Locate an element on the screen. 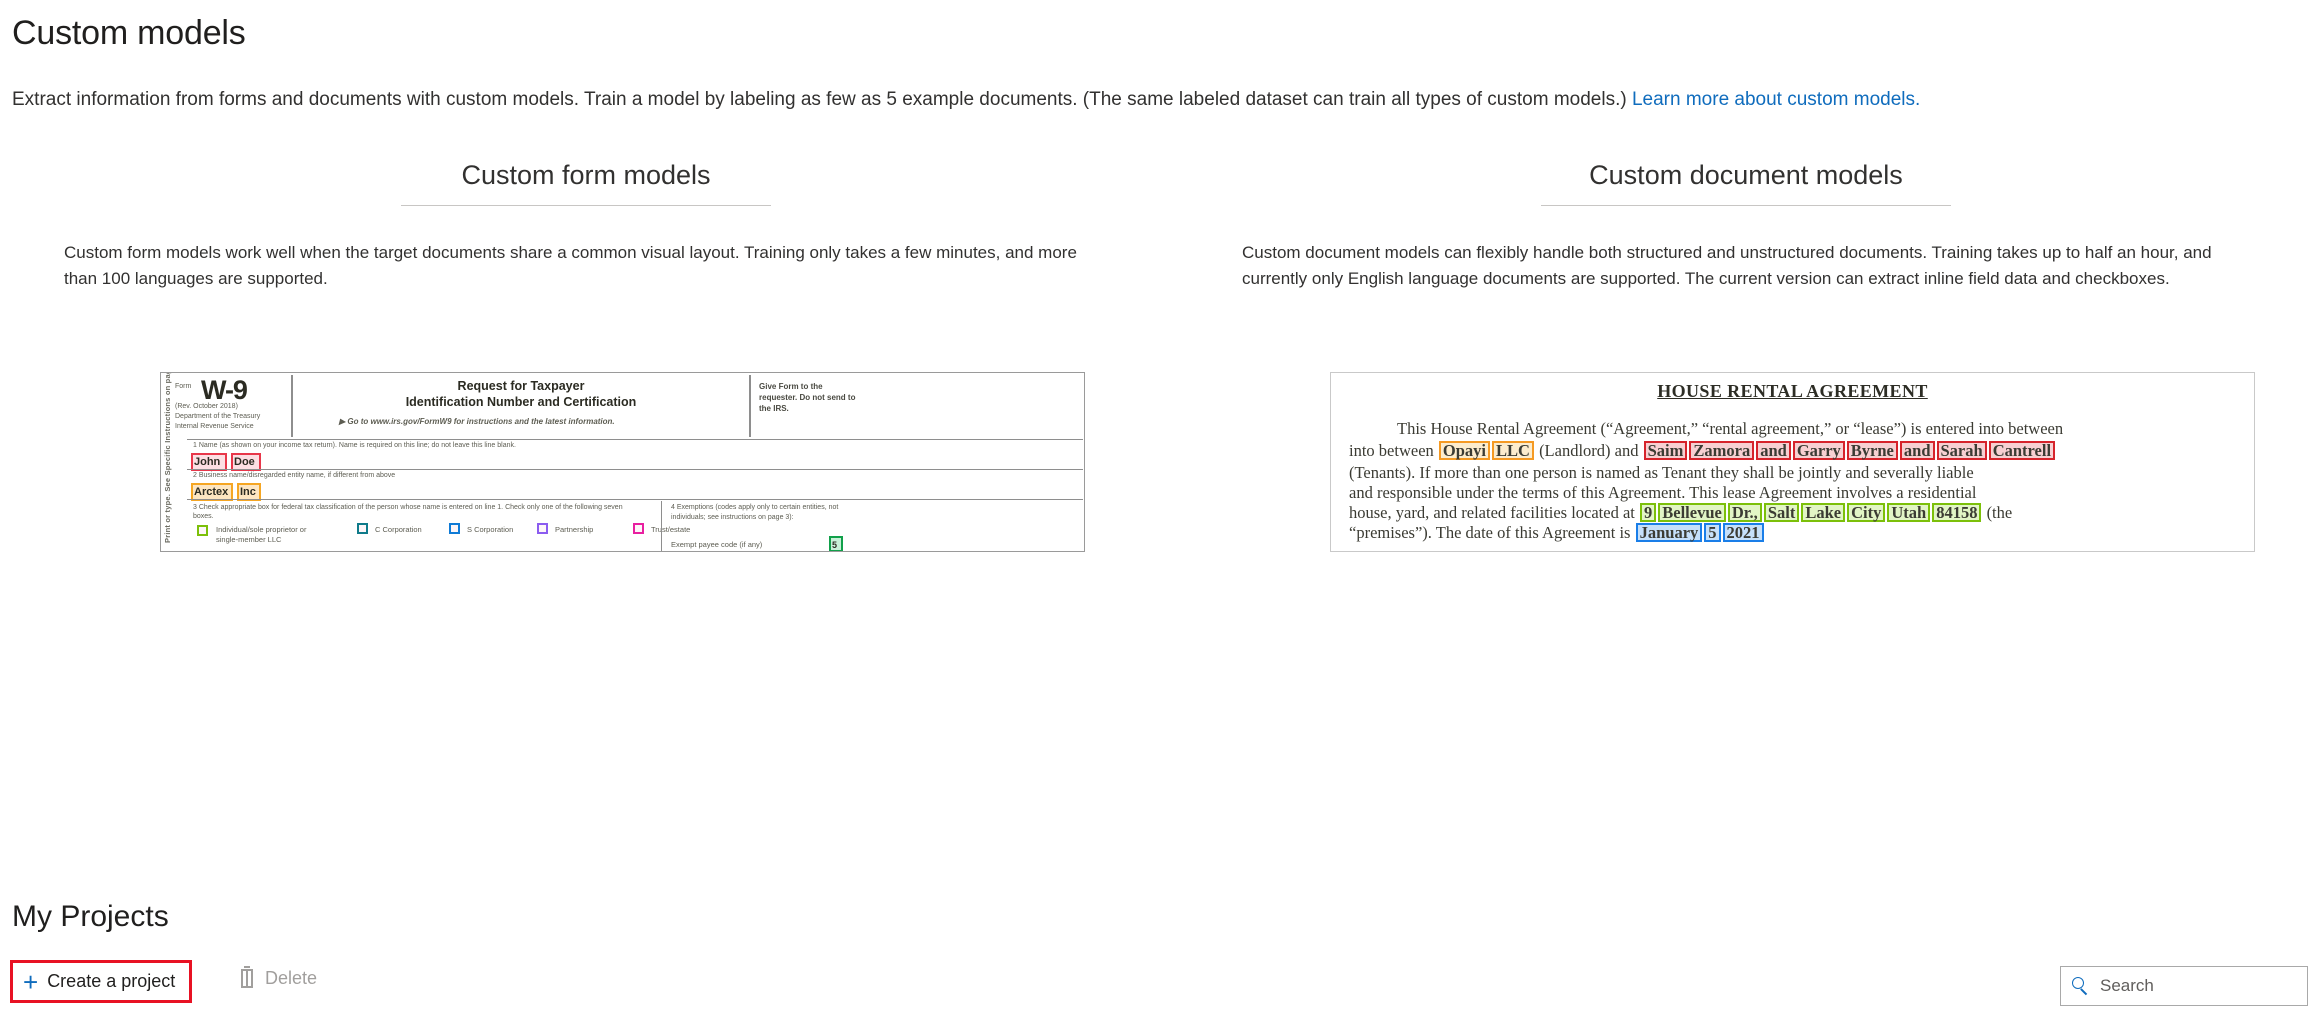  rental-tenant2-first-token: Garry is located at coordinates (1818, 450).